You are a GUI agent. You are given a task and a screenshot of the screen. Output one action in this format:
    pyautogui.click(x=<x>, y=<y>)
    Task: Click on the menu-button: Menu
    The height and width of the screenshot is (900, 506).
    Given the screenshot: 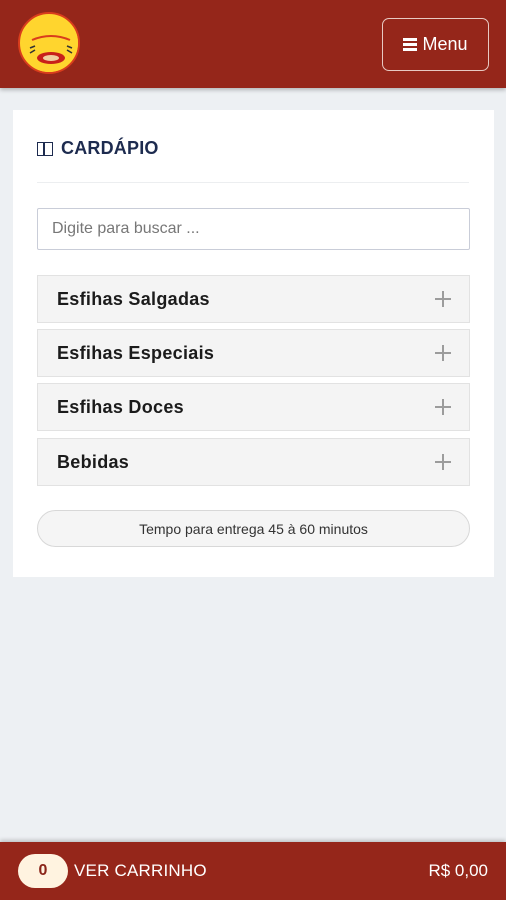 What is the action you would take?
    pyautogui.click(x=435, y=44)
    